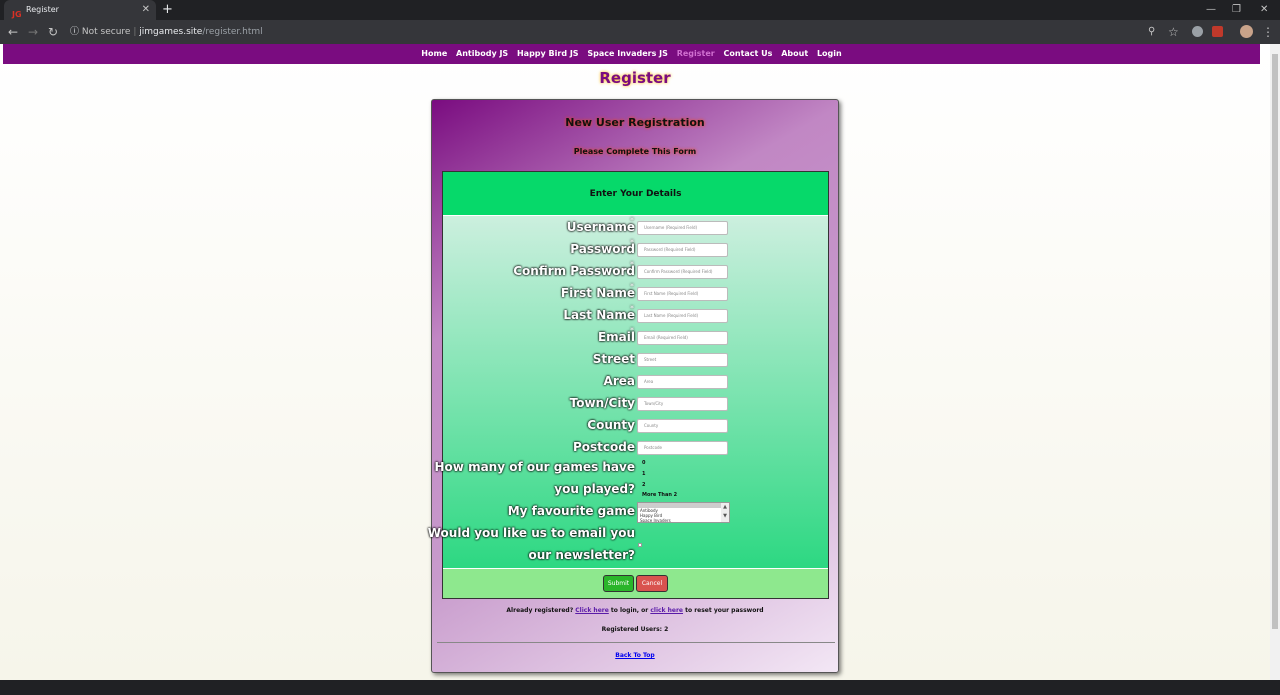 The width and height of the screenshot is (1280, 695). I want to click on nav-about: About, so click(794, 53).